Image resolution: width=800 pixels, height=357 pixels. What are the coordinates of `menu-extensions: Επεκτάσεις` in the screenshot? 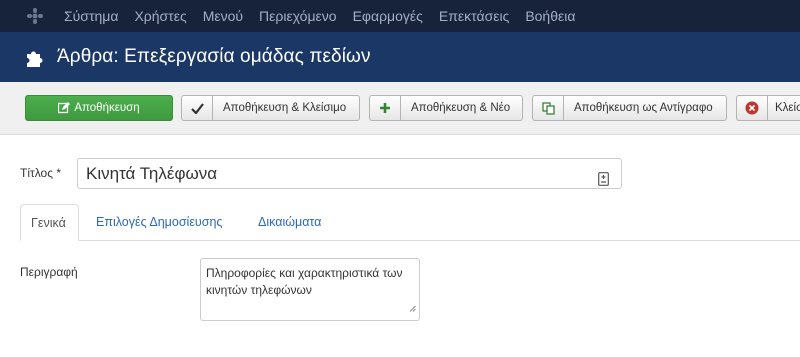 It's located at (474, 16).